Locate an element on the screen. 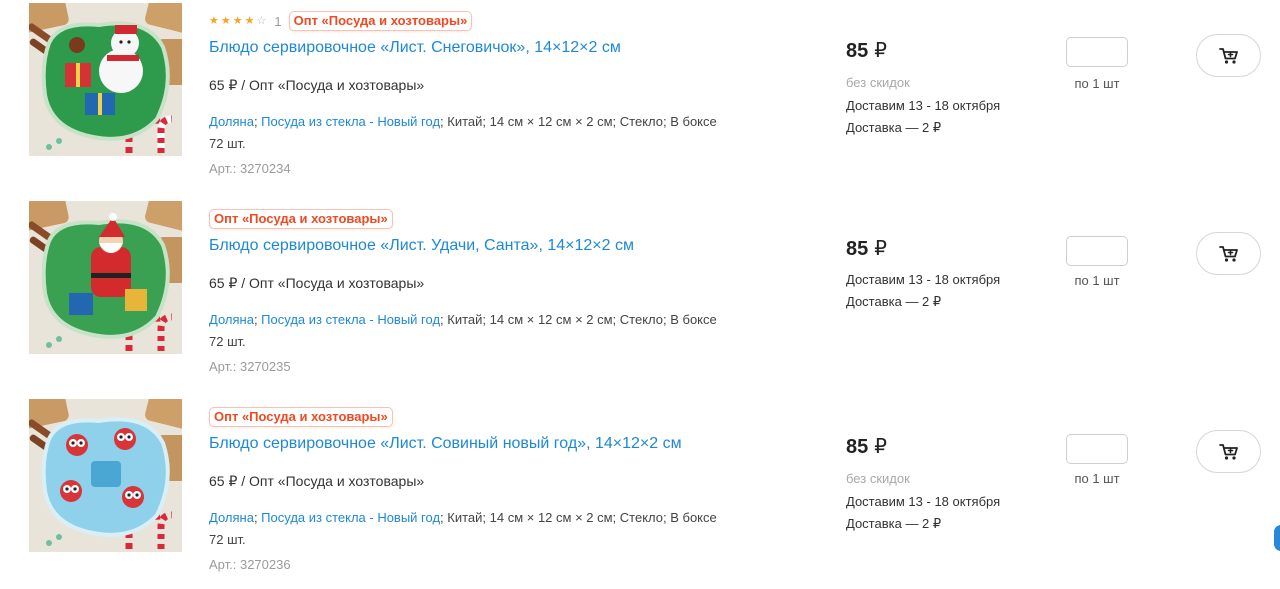 This screenshot has width=1280, height=589. rating-count: 1 is located at coordinates (277, 21).